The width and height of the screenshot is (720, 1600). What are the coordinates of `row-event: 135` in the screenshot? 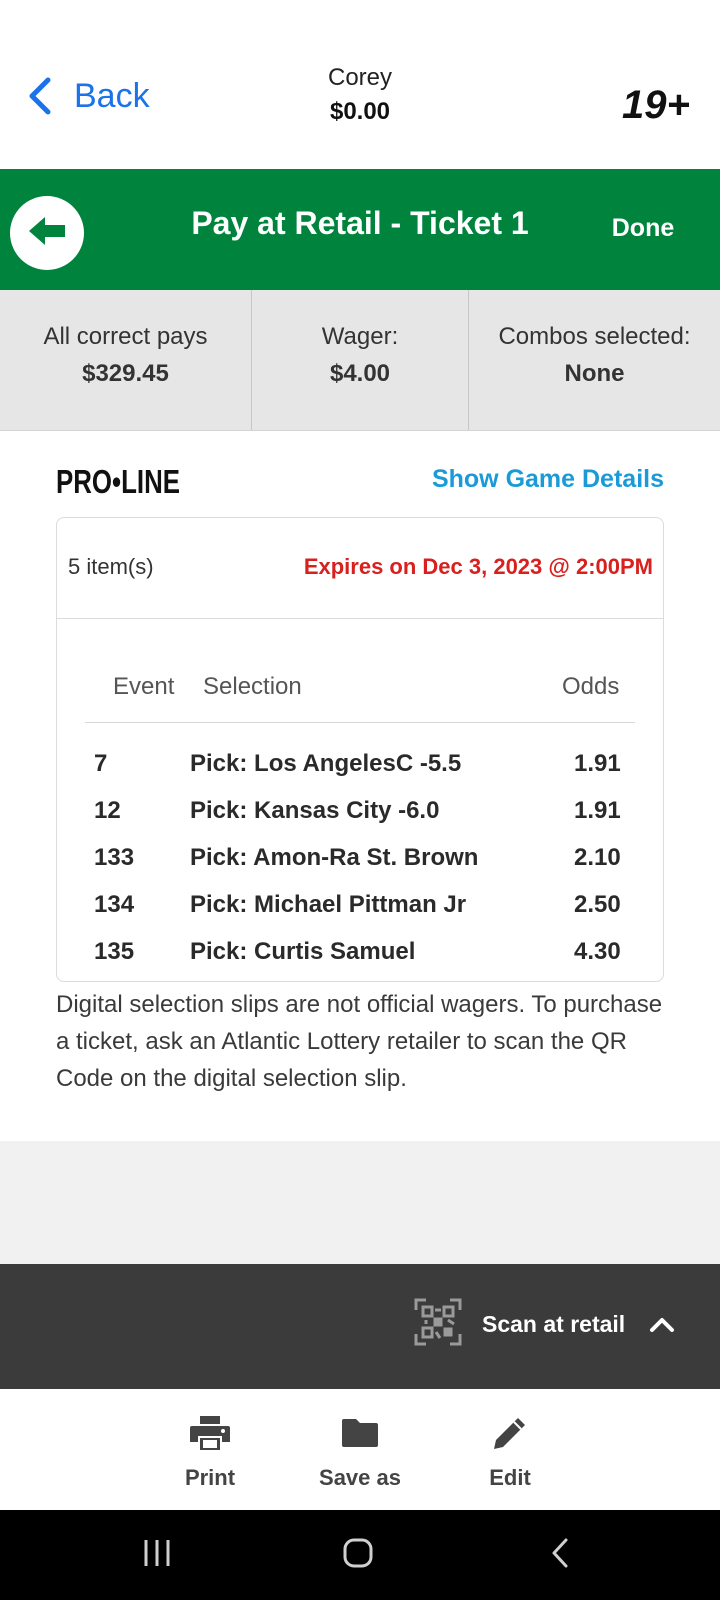 It's located at (114, 951).